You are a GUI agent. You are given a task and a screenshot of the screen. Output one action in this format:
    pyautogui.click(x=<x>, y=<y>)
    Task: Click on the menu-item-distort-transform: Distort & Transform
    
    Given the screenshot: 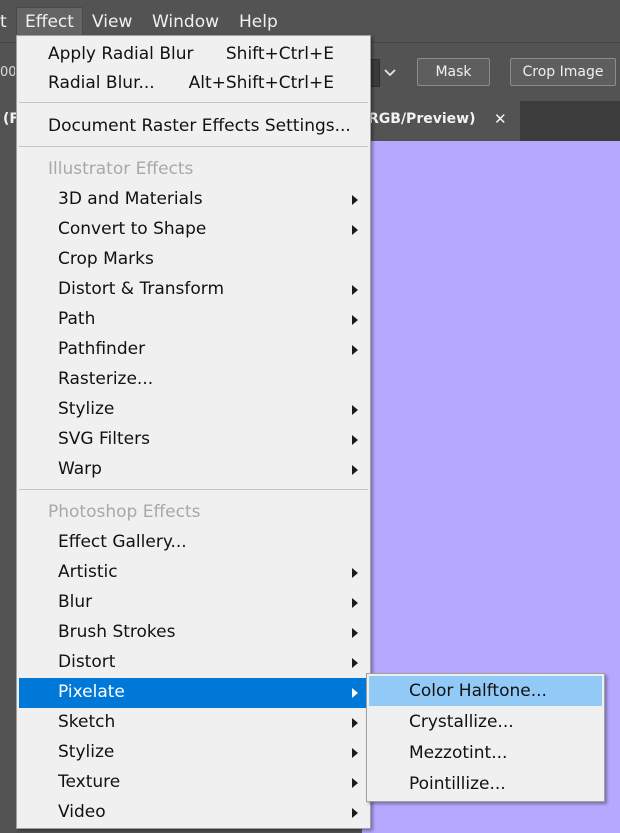 What is the action you would take?
    pyautogui.click(x=193, y=290)
    